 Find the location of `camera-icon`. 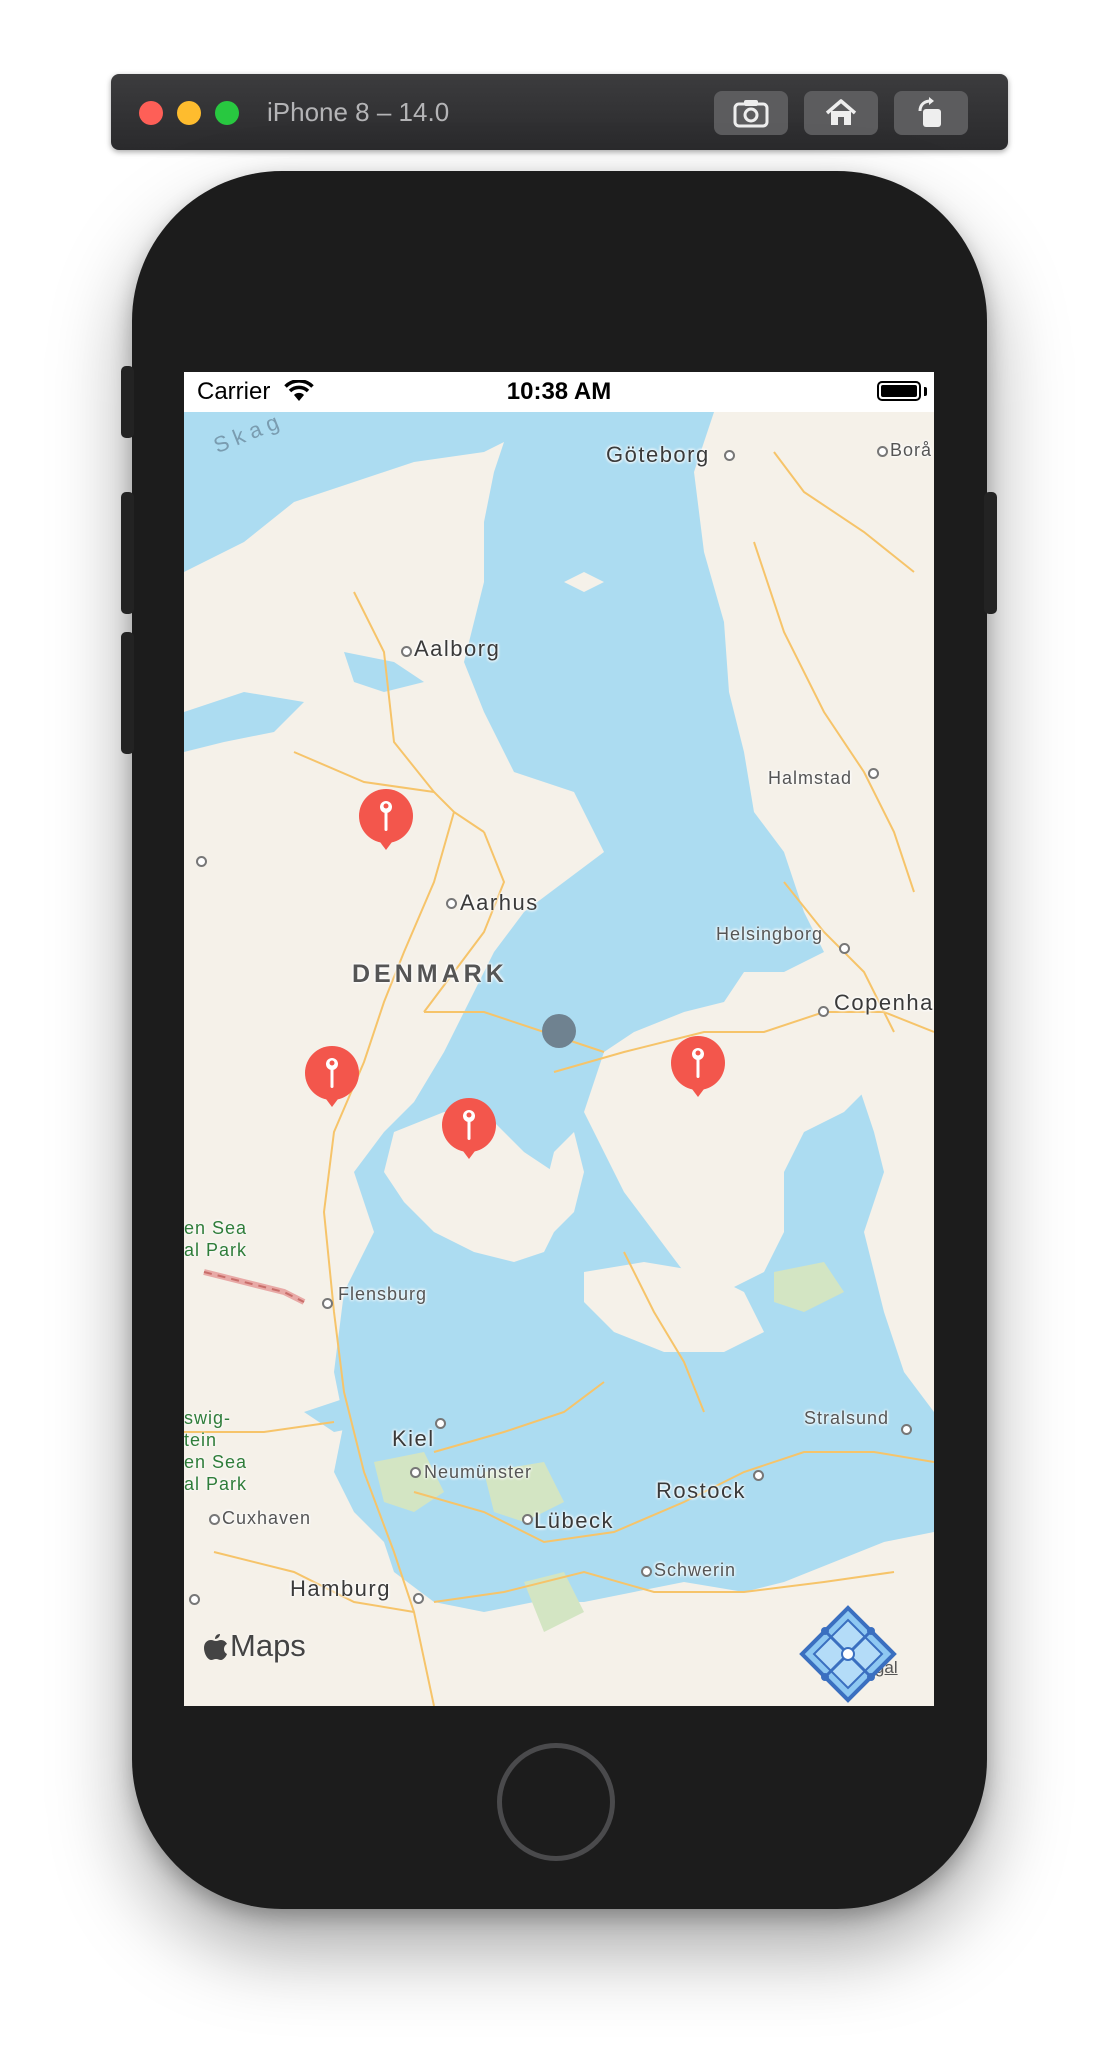

camera-icon is located at coordinates (751, 114).